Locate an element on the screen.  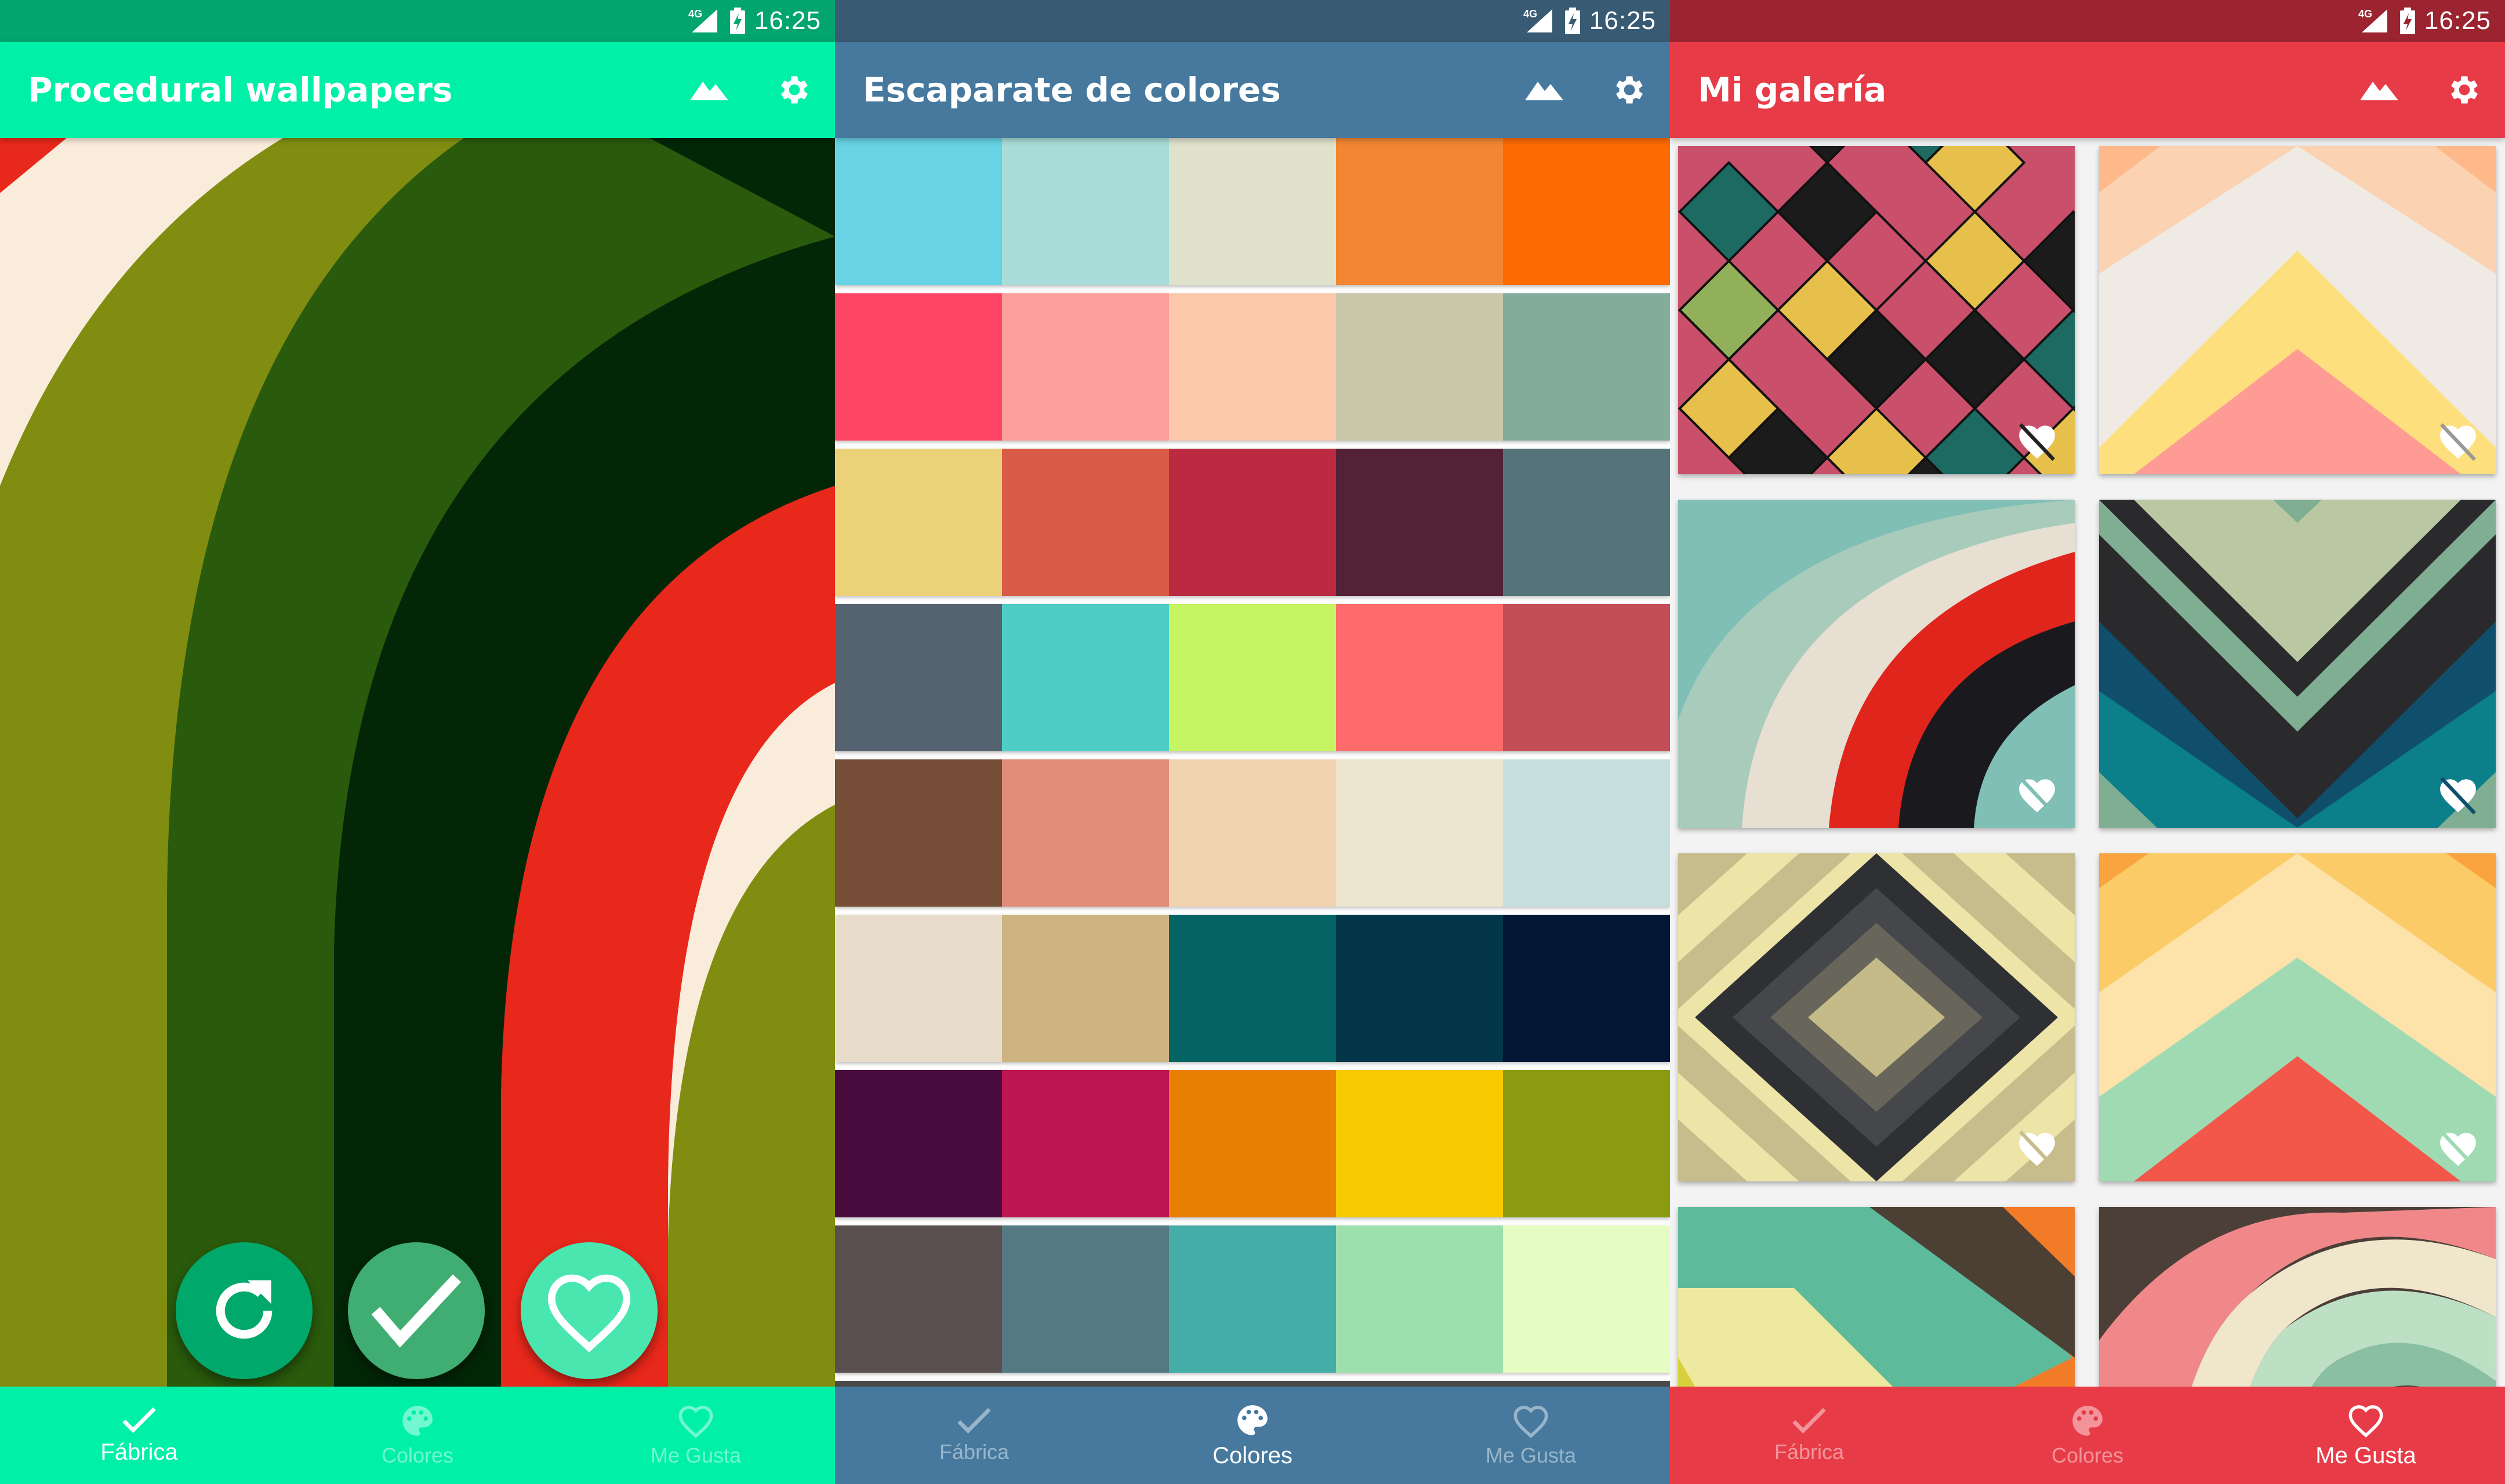
app-bar: Mi galería is located at coordinates (2087, 90).